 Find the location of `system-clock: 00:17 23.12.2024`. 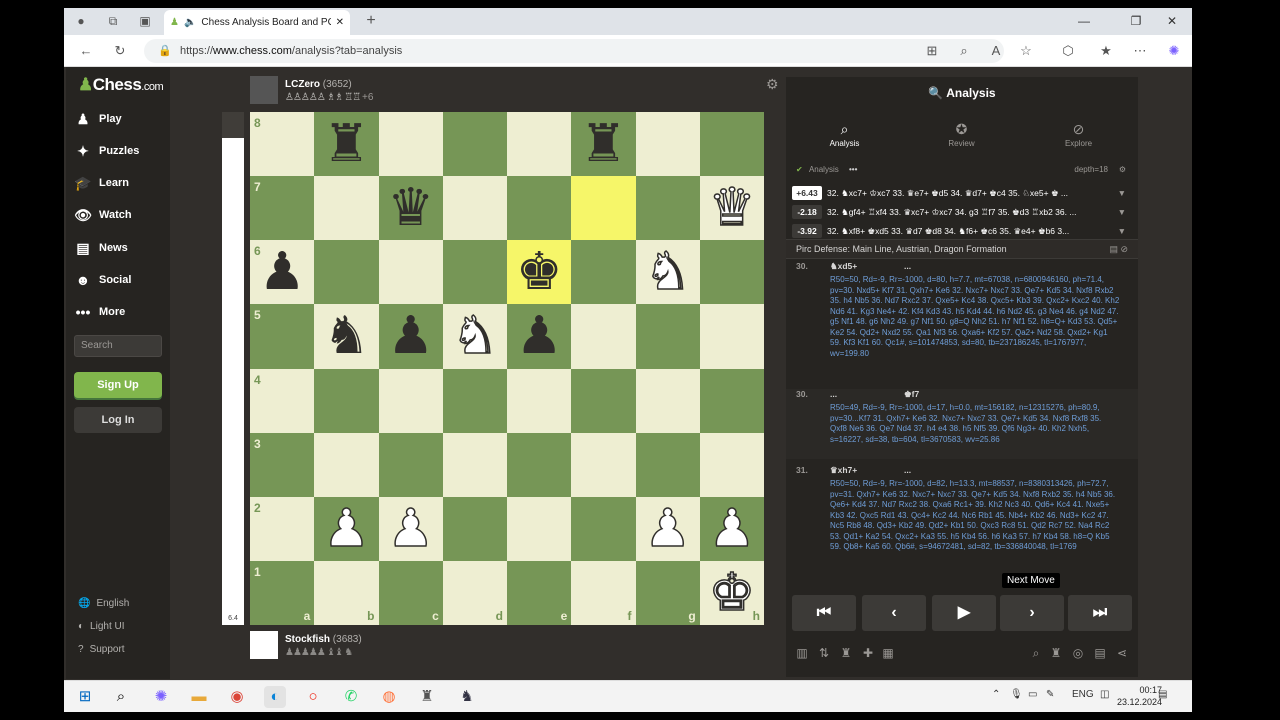

system-clock: 00:17 23.12.2024 is located at coordinates (1139, 696).